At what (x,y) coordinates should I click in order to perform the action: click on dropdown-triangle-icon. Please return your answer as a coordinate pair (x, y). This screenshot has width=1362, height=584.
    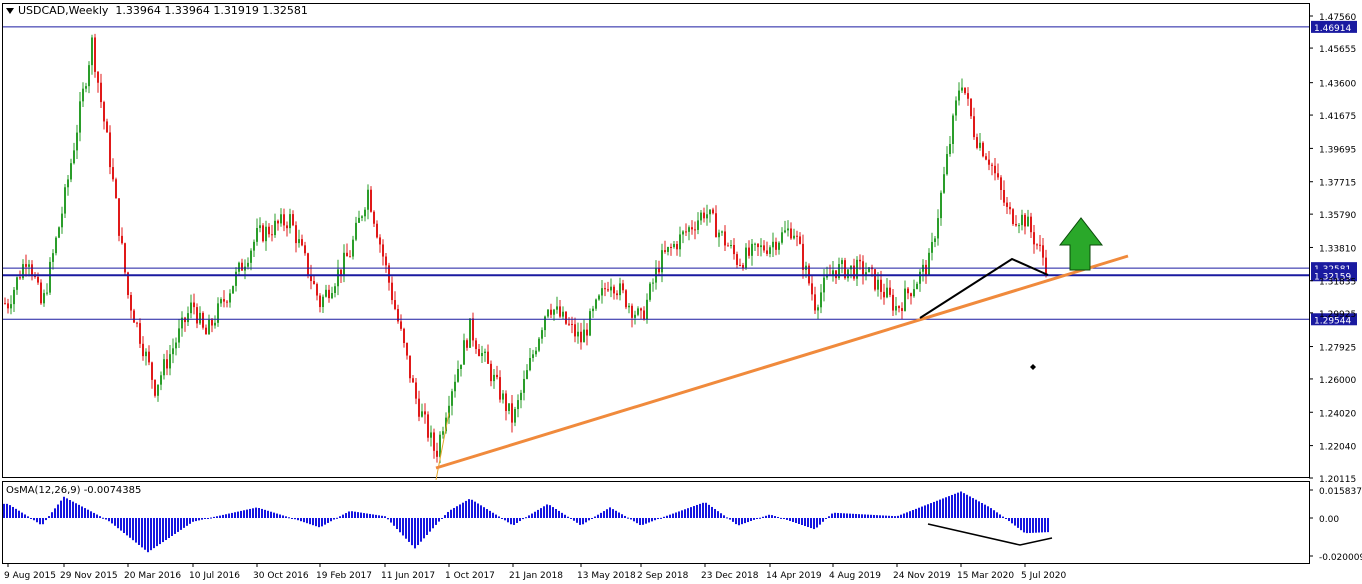
    Looking at the image, I should click on (10, 11).